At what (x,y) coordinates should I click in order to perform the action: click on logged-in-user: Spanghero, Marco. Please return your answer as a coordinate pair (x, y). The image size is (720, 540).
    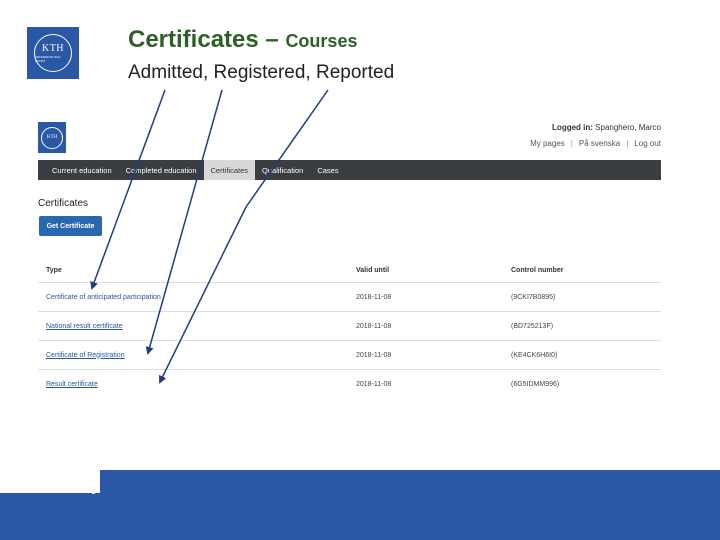
    Looking at the image, I should click on (628, 127).